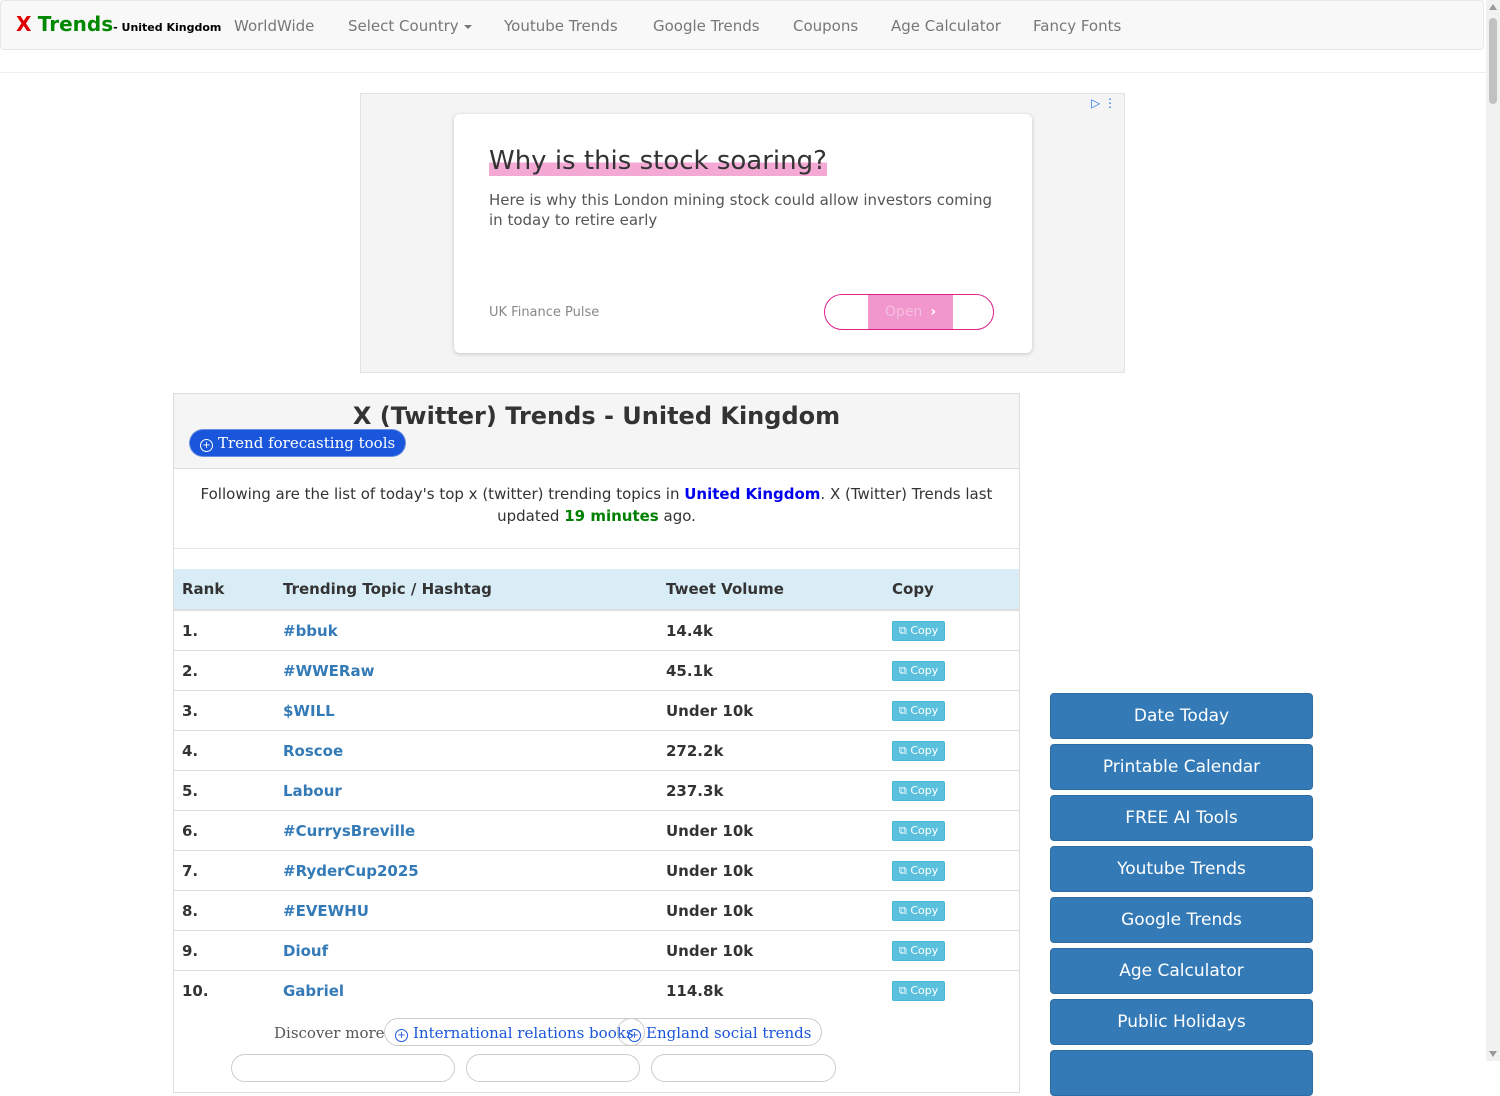 This screenshot has height=1096, width=1500. What do you see at coordinates (1493, 1054) in the screenshot?
I see `scroll-down-arrow-icon` at bounding box center [1493, 1054].